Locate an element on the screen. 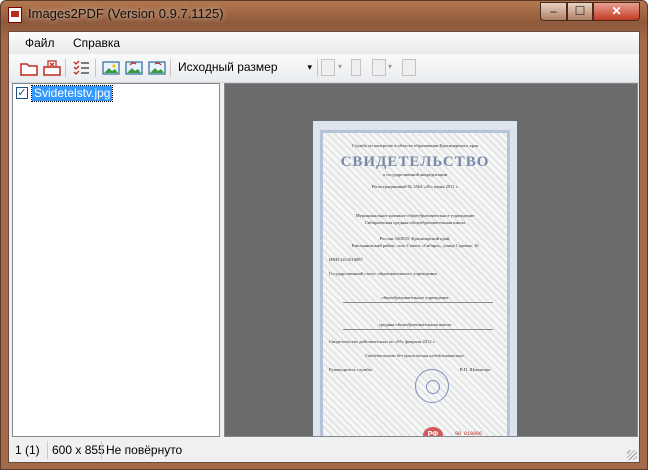 The image size is (648, 470). menu-bar: Файл Справка is located at coordinates (324, 43).